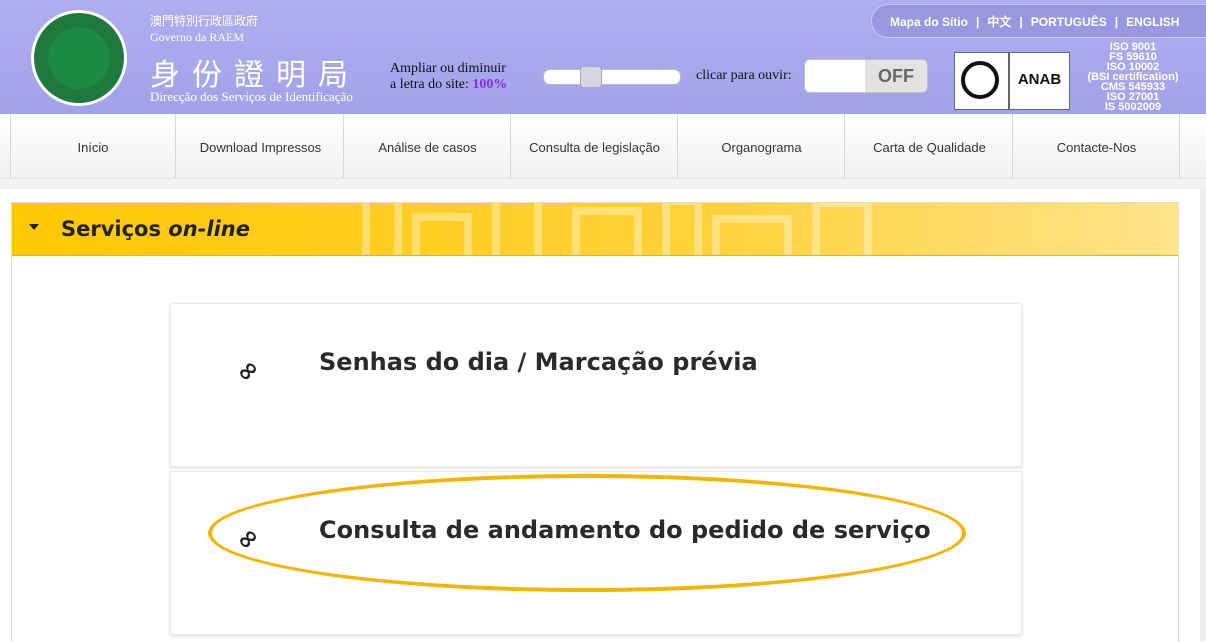 Image resolution: width=1206 pixels, height=642 pixels. I want to click on nav-item-carta: Carta de Qualidade, so click(930, 146).